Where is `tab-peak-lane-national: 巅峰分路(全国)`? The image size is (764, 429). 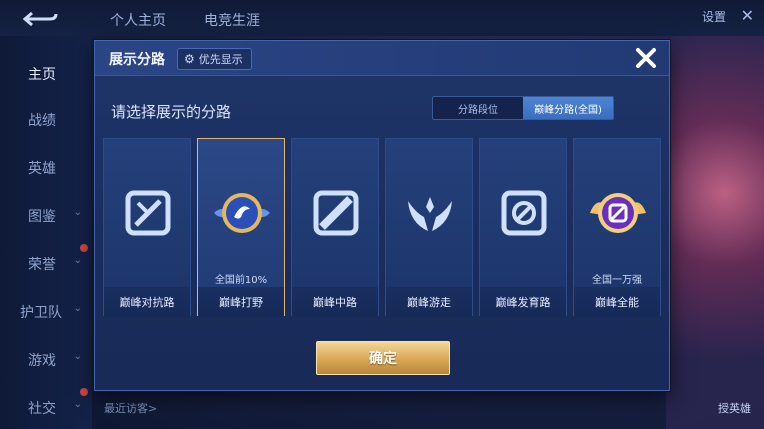
tab-peak-lane-national: 巅峰分路(全国) is located at coordinates (568, 108).